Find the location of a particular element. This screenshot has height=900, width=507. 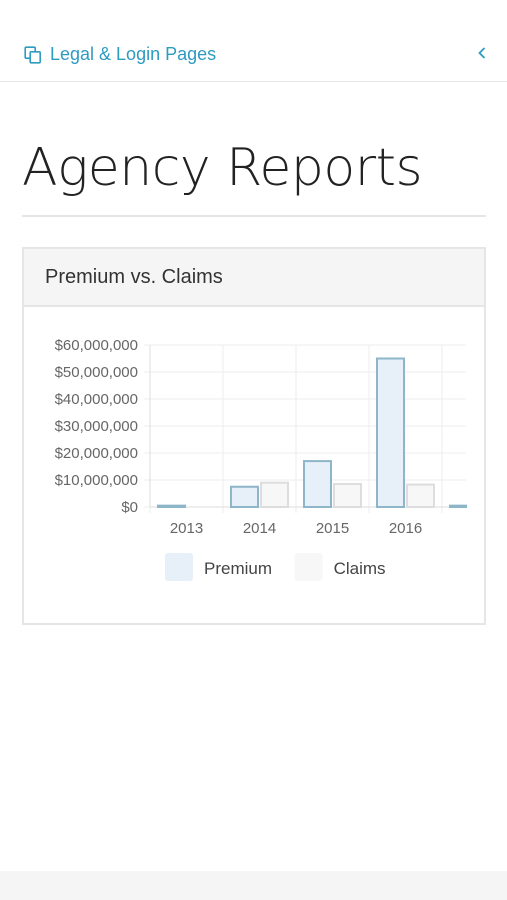

x-tick-label: 2013 is located at coordinates (186, 528).